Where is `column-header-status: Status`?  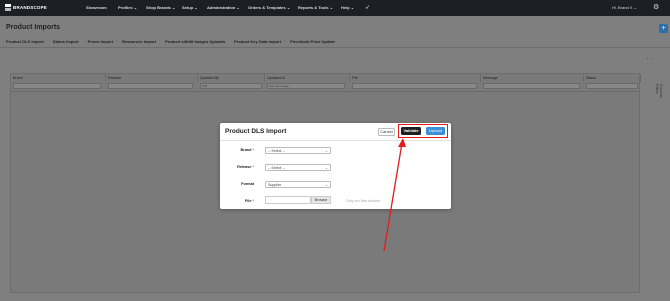 column-header-status: Status is located at coordinates (612, 78).